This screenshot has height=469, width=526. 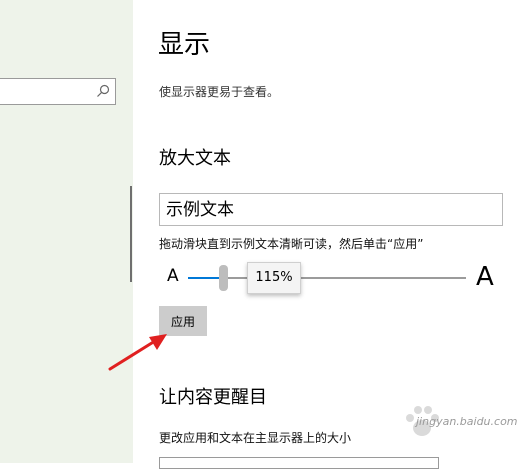 I want to click on slider-value-tooltip: 115%, so click(x=274, y=278).